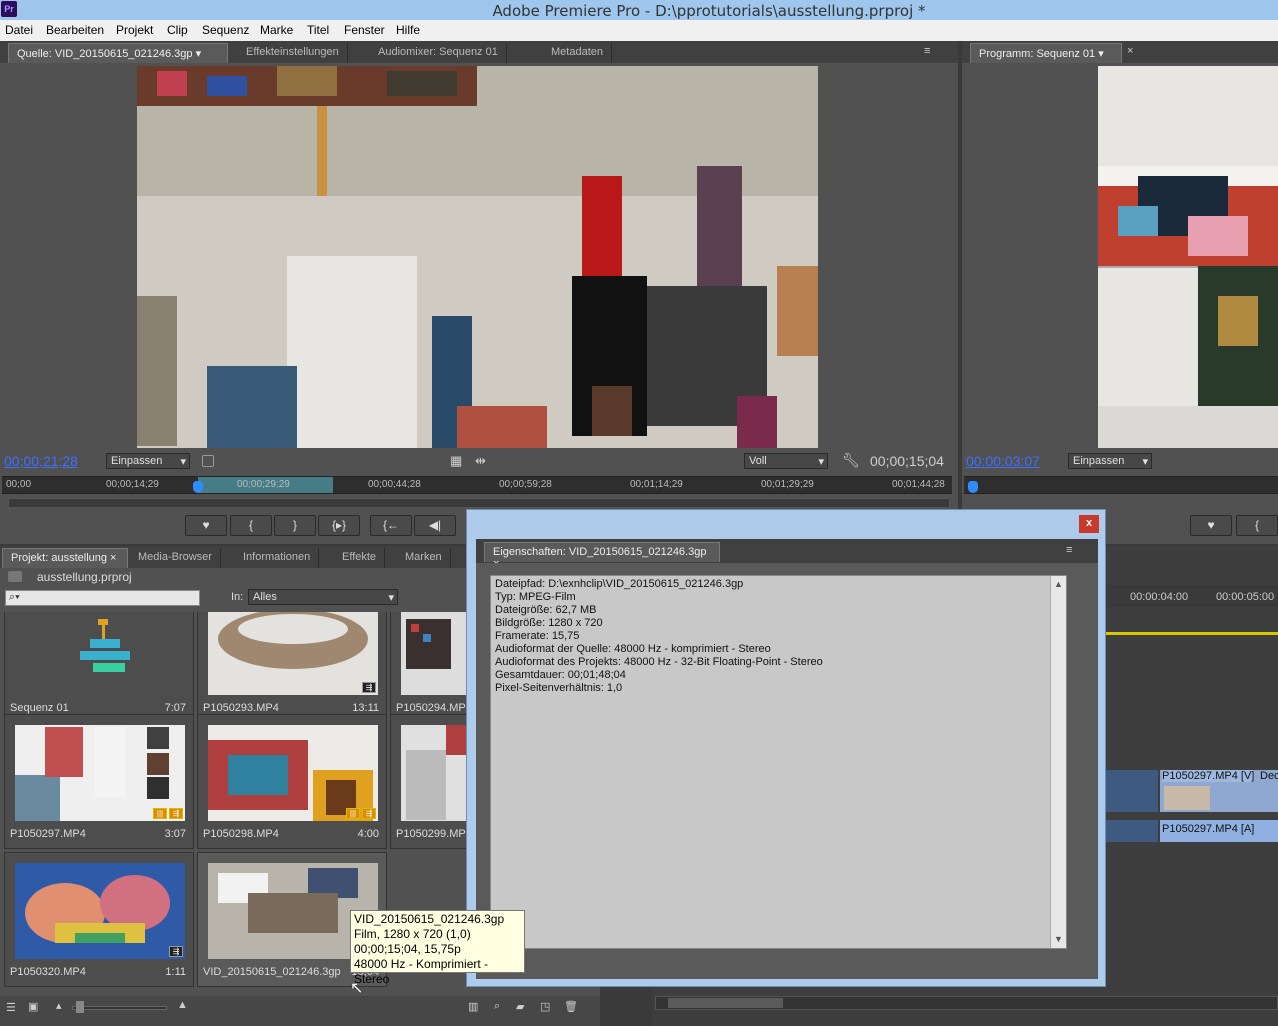 The image size is (1278, 1026). I want to click on zoom-slider, so click(119, 1008).